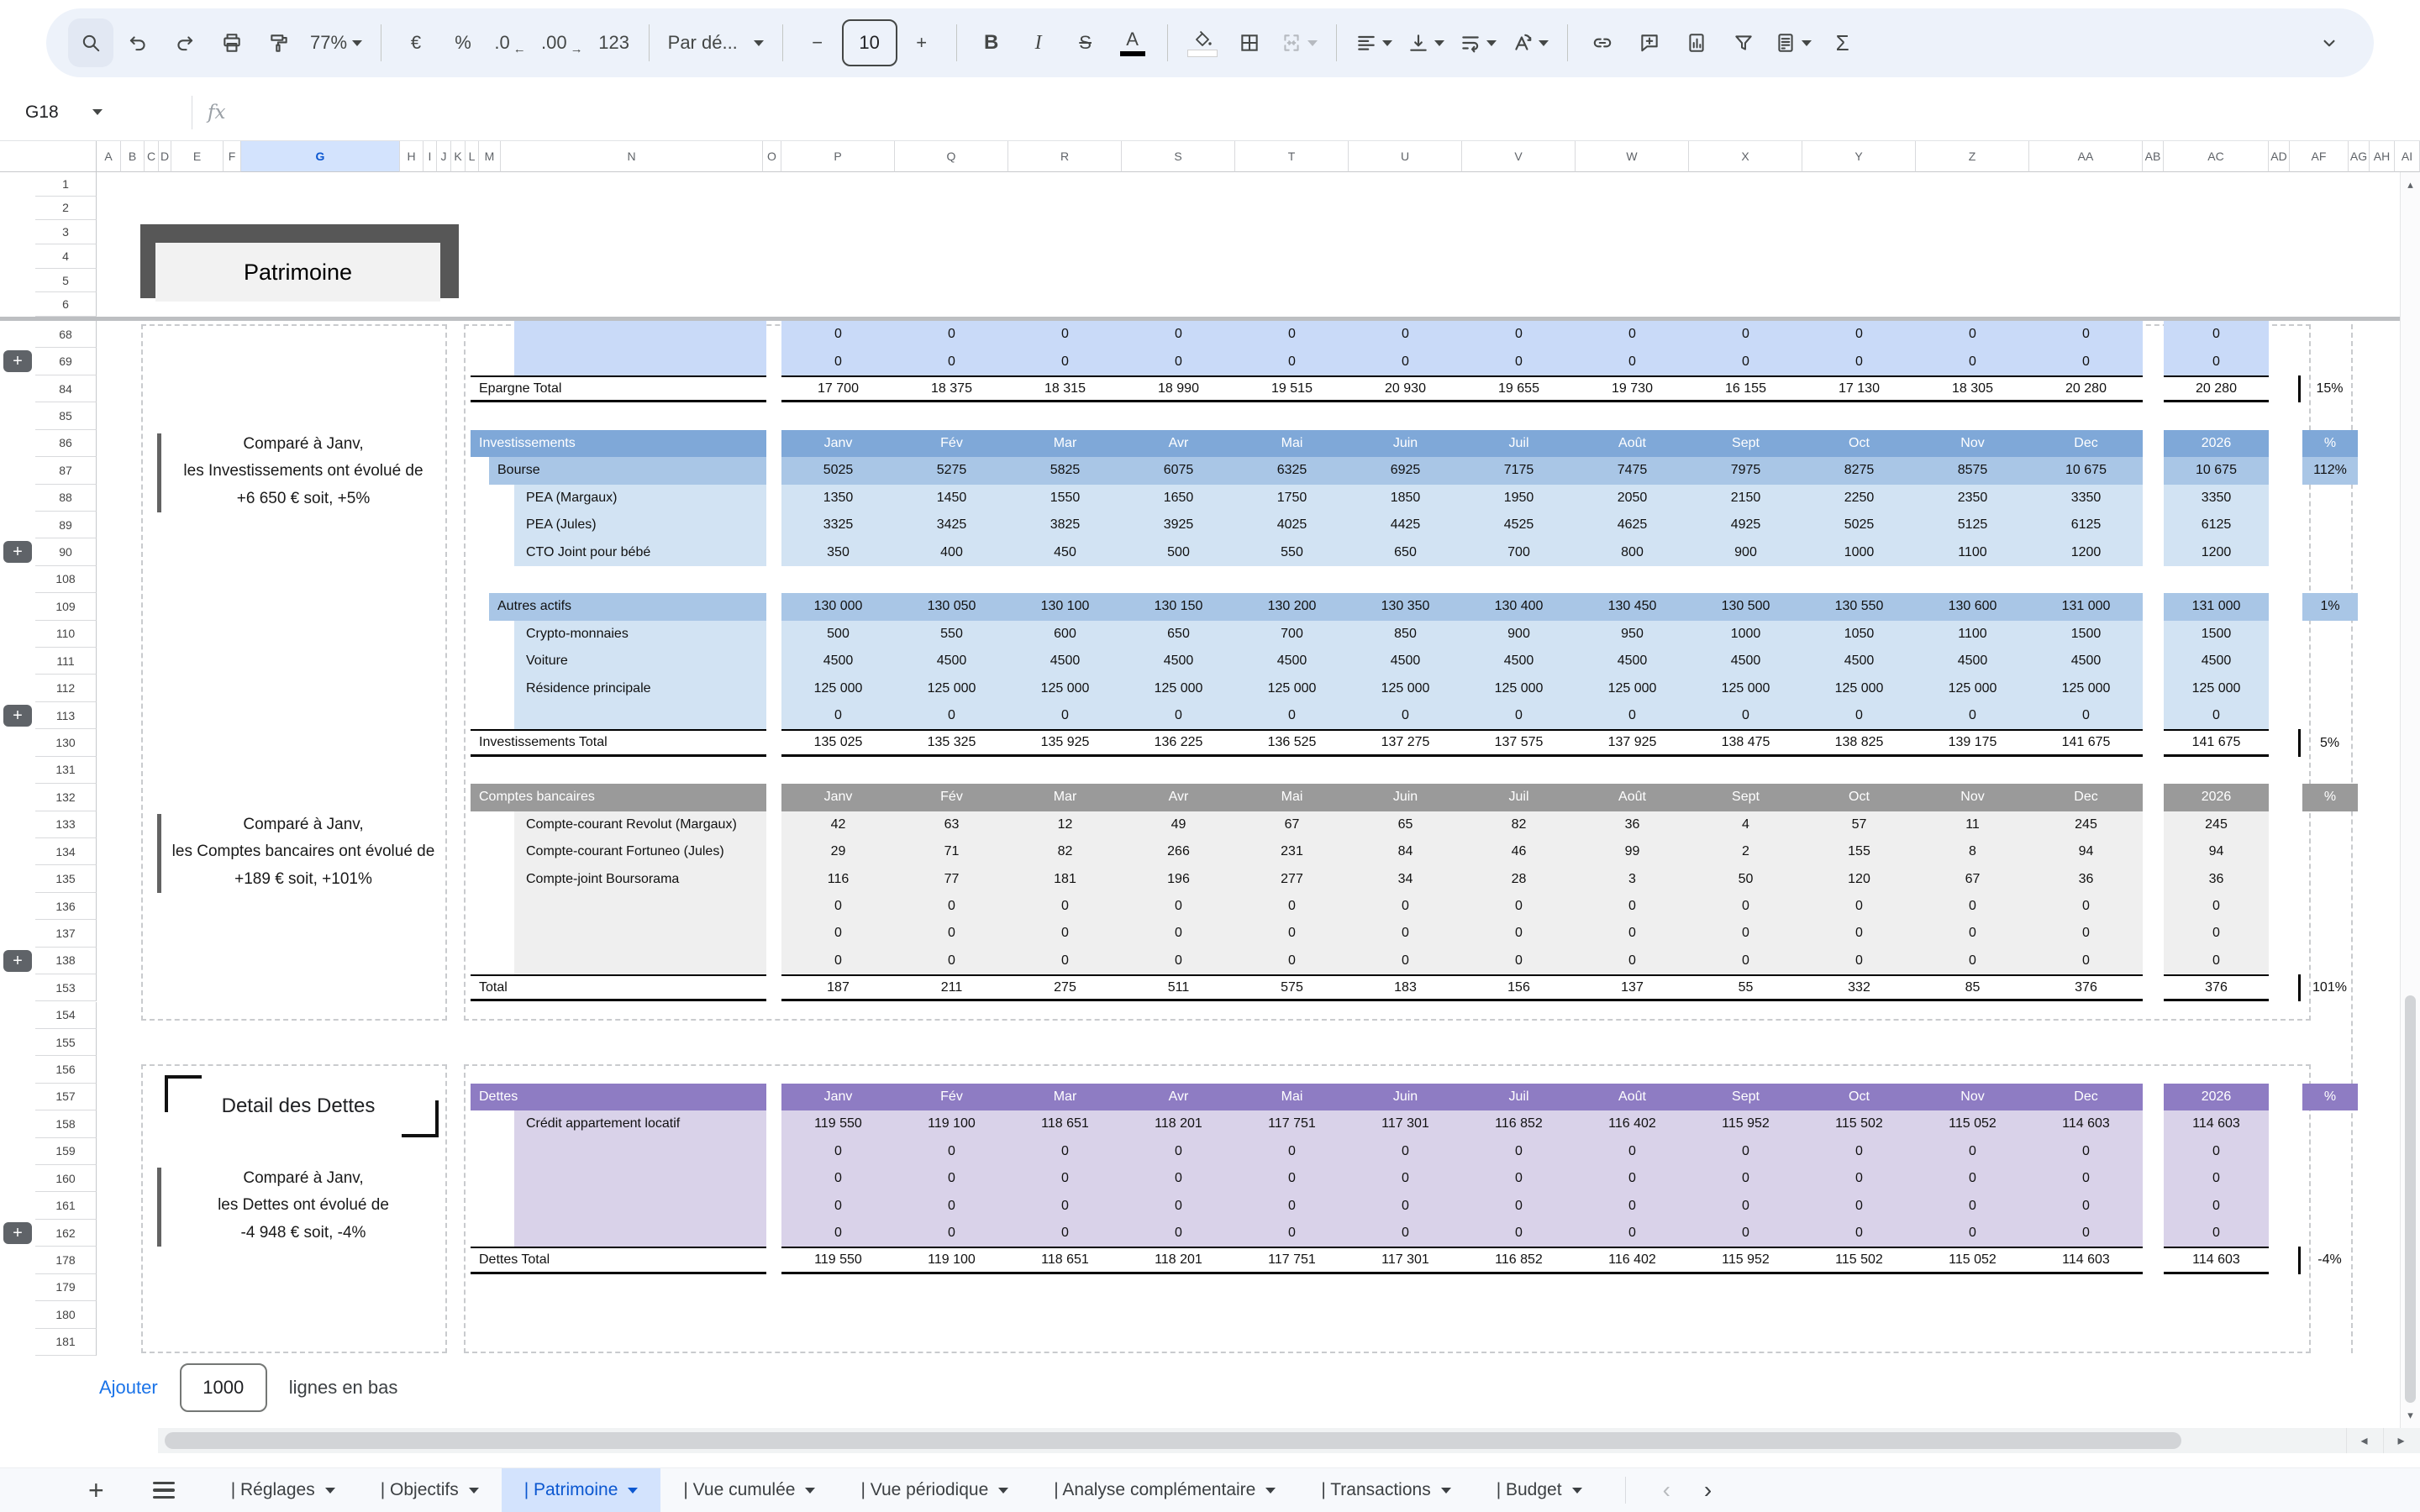  What do you see at coordinates (2086, 498) in the screenshot?
I see `cell: 3350` at bounding box center [2086, 498].